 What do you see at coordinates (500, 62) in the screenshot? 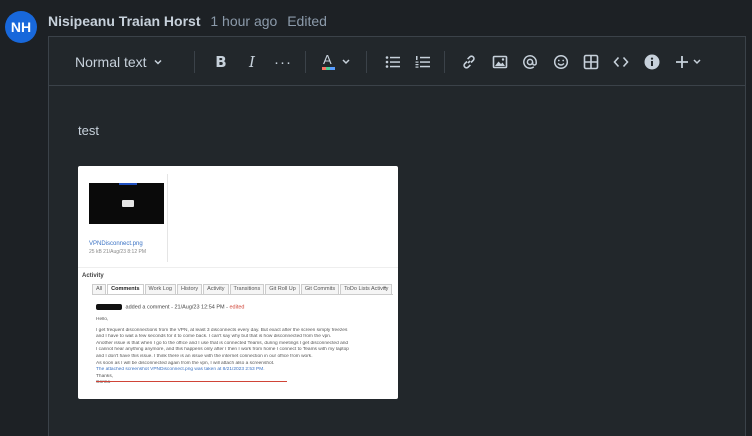
I see `image-icon` at bounding box center [500, 62].